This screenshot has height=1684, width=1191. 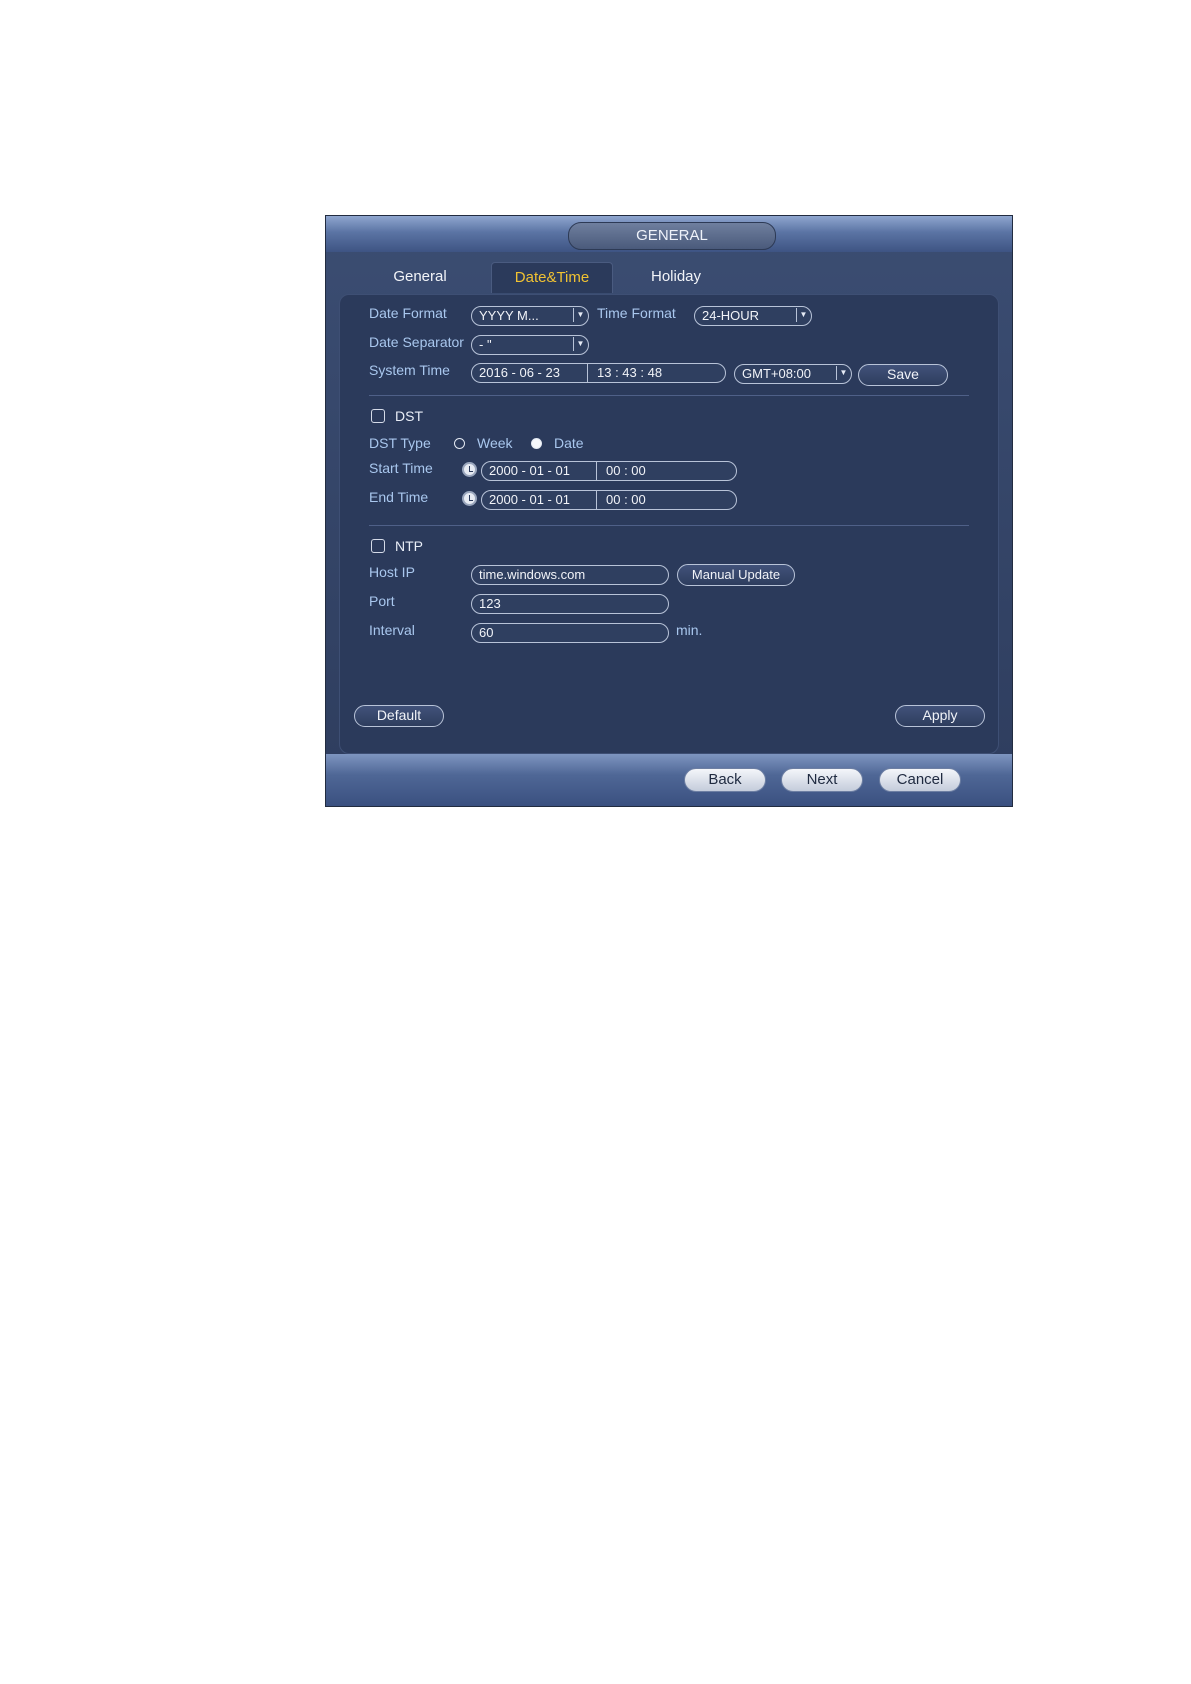 What do you see at coordinates (378, 416) in the screenshot?
I see `dst-checkbox` at bounding box center [378, 416].